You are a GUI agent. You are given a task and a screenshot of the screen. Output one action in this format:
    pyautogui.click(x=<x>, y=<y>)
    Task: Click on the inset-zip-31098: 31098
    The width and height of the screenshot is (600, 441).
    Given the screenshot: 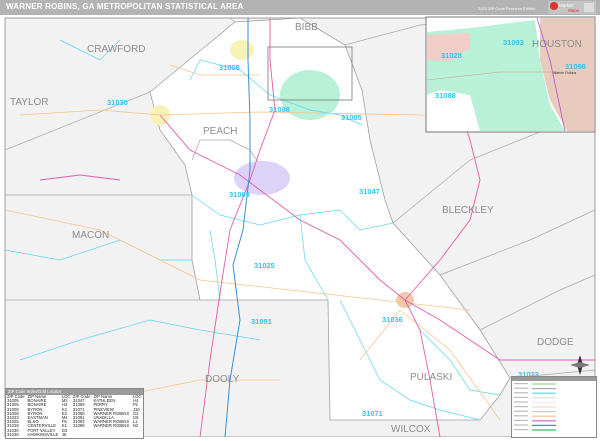 What is the action you would take?
    pyautogui.click(x=575, y=66)
    